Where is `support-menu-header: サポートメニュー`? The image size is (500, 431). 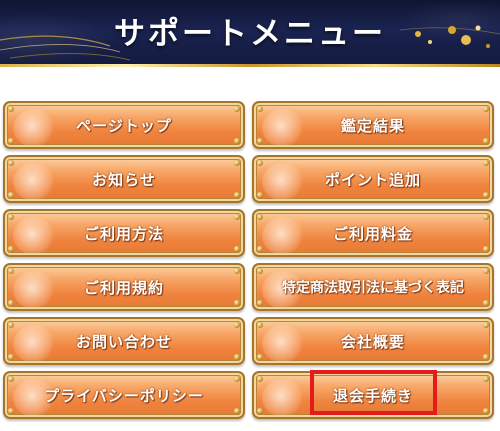 support-menu-header: サポートメニュー is located at coordinates (250, 32).